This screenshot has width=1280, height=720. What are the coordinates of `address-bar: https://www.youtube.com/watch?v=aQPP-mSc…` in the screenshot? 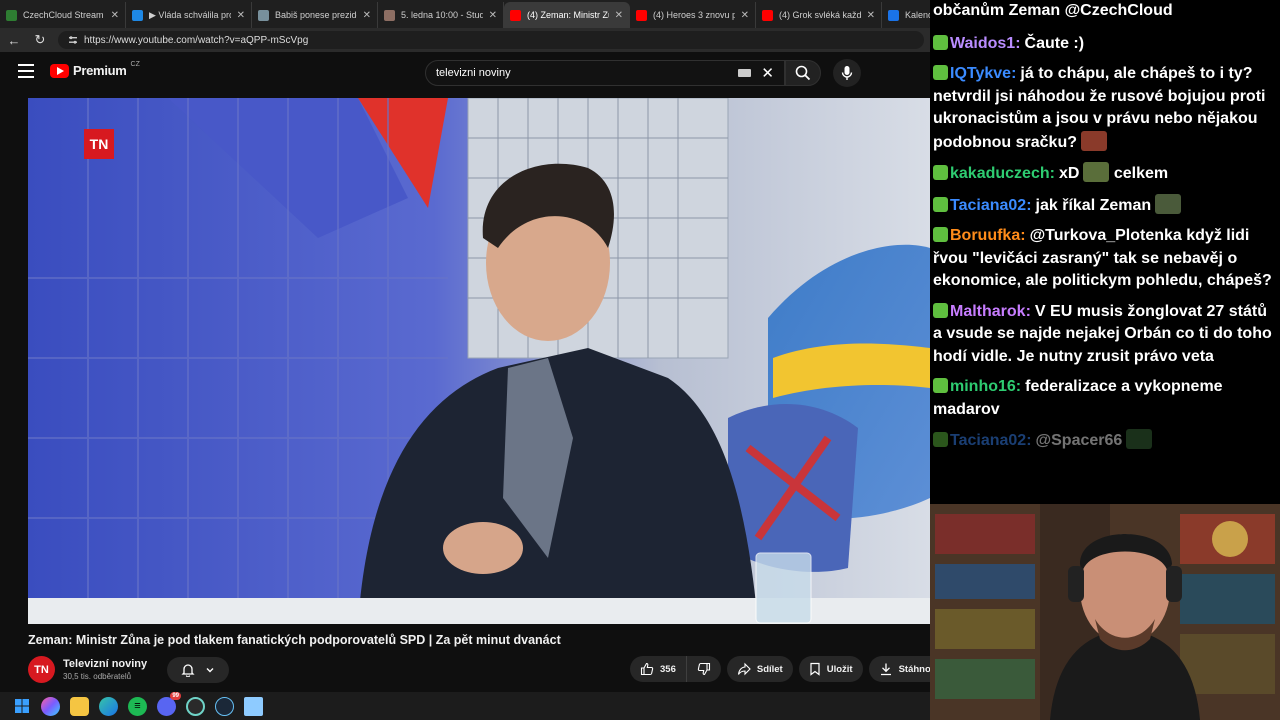 It's located at (491, 40).